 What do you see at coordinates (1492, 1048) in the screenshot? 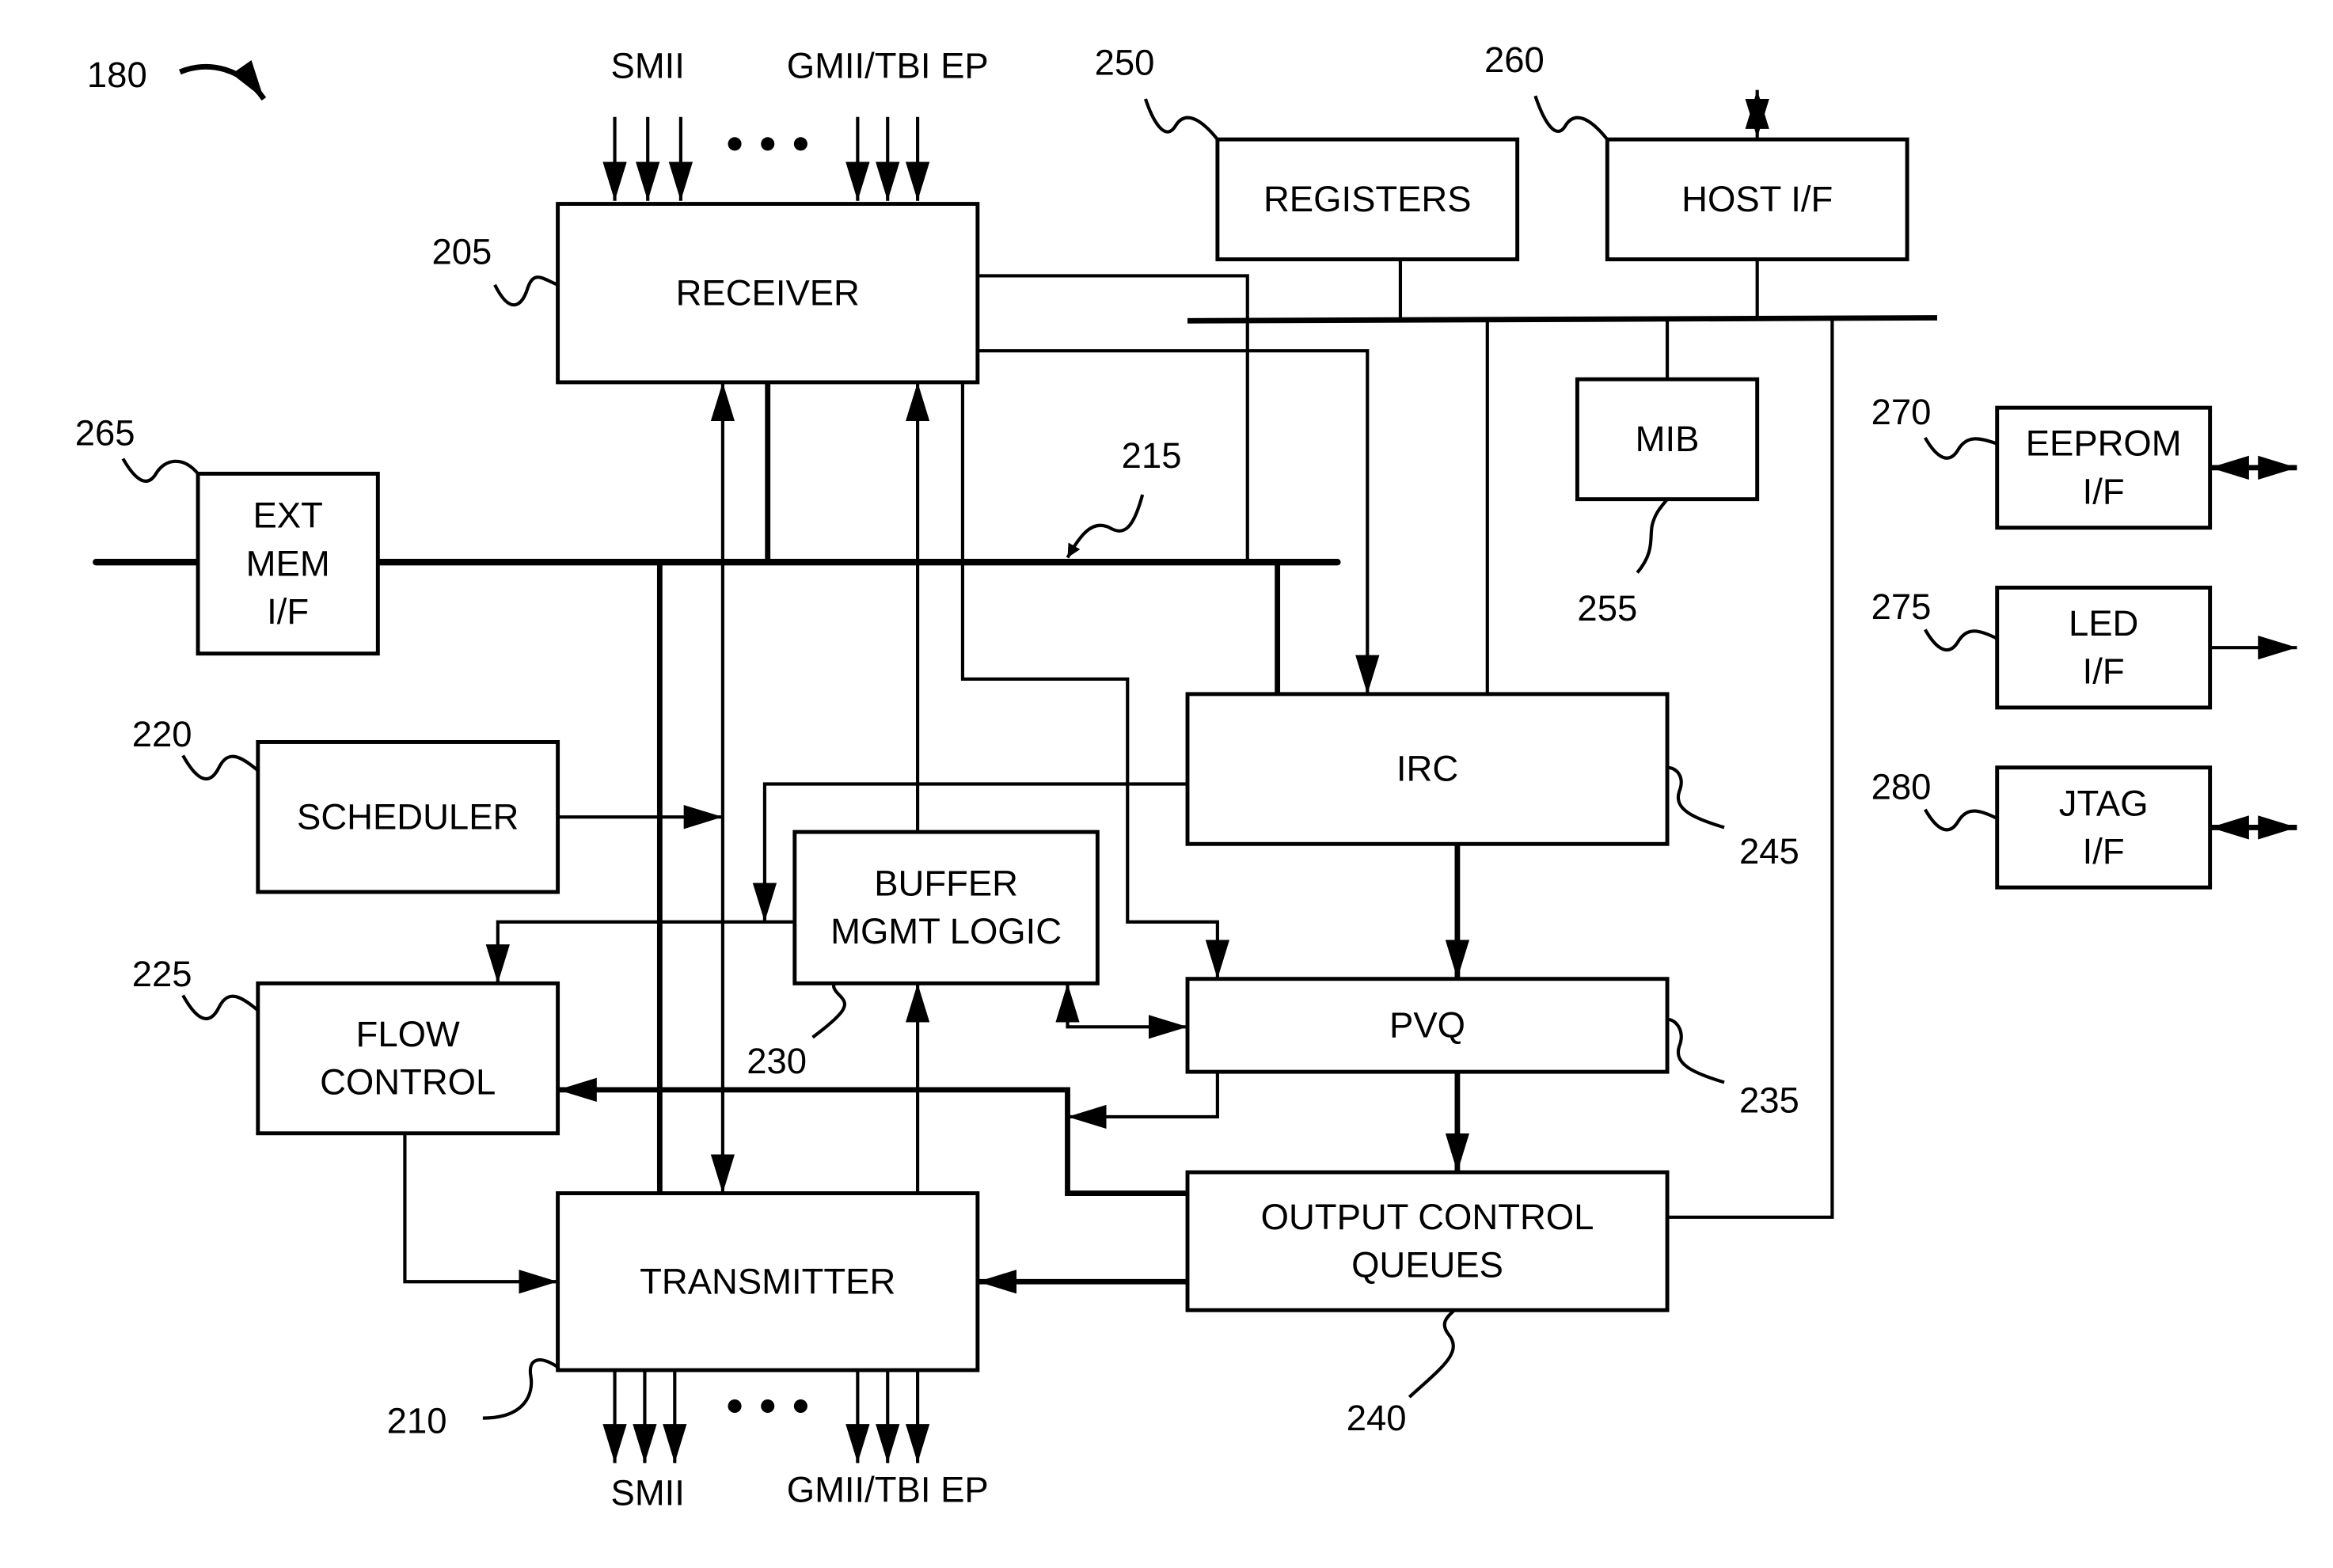
I see `pvq-block: PVQ 235` at bounding box center [1492, 1048].